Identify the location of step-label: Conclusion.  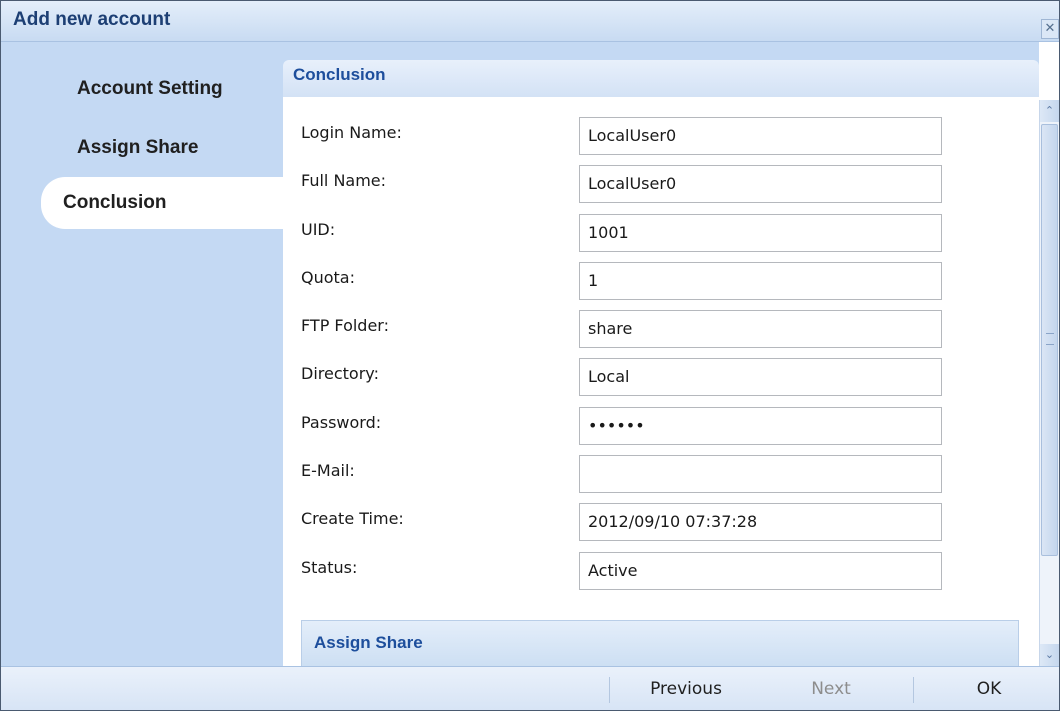
(115, 202).